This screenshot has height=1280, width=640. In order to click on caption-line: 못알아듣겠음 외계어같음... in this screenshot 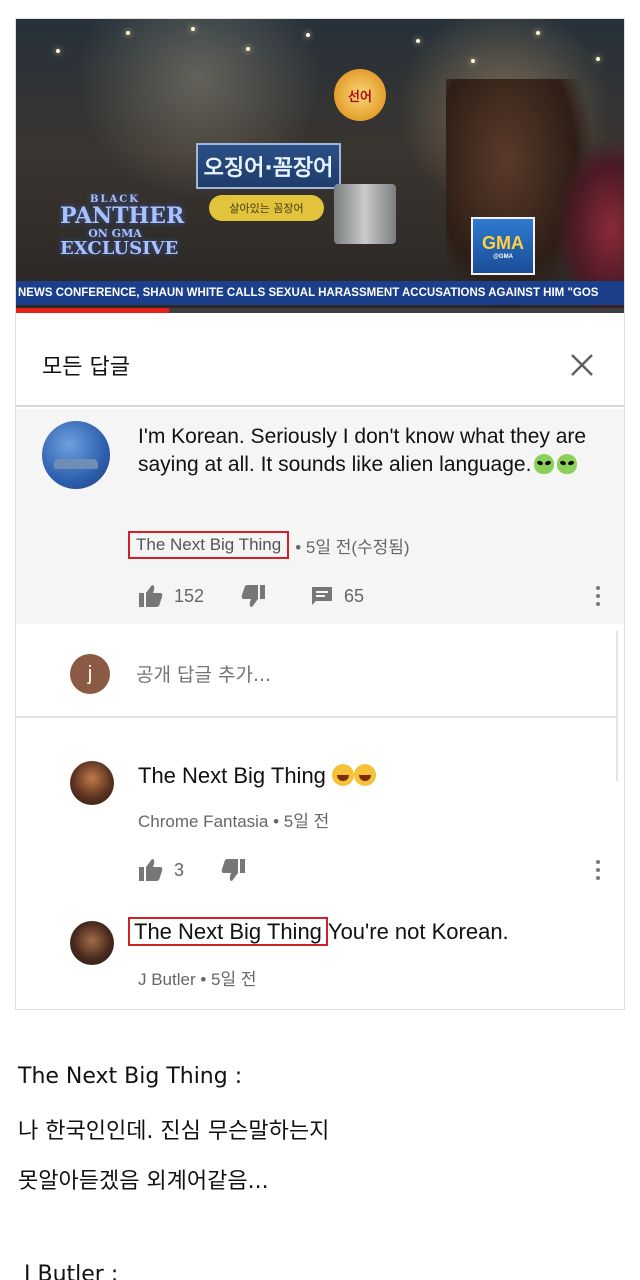, I will do `click(143, 1181)`.